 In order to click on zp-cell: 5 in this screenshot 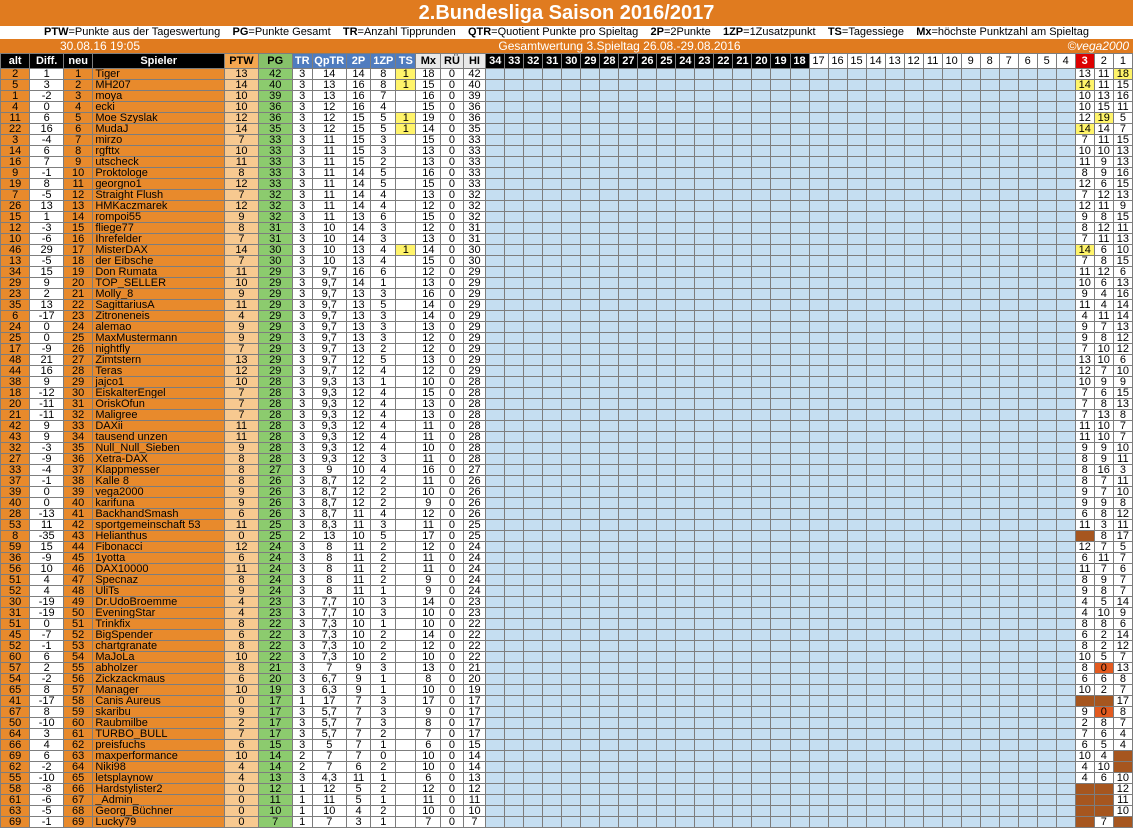, I will do `click(383, 129)`.